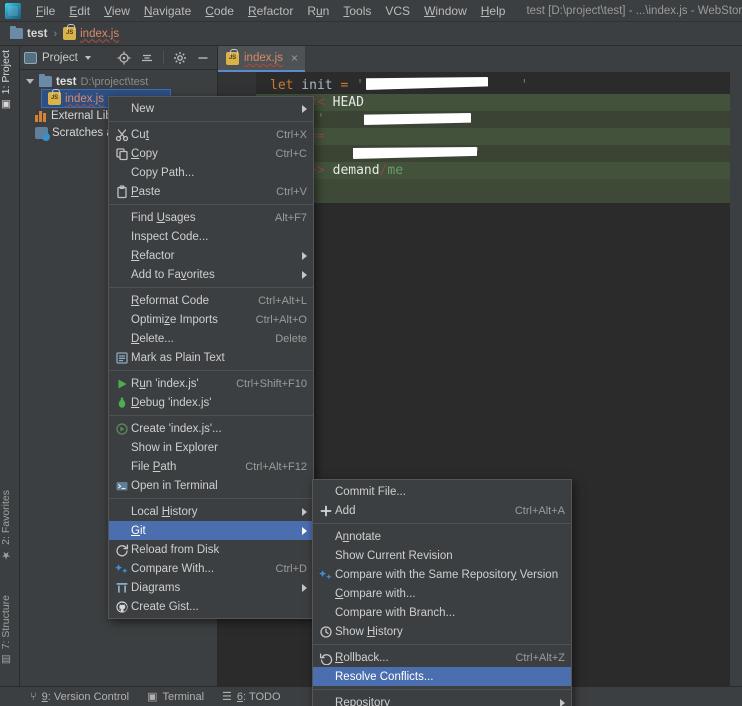  I want to click on menu-item-mark-as-plain-text: Mark as Plain Text, so click(211, 357).